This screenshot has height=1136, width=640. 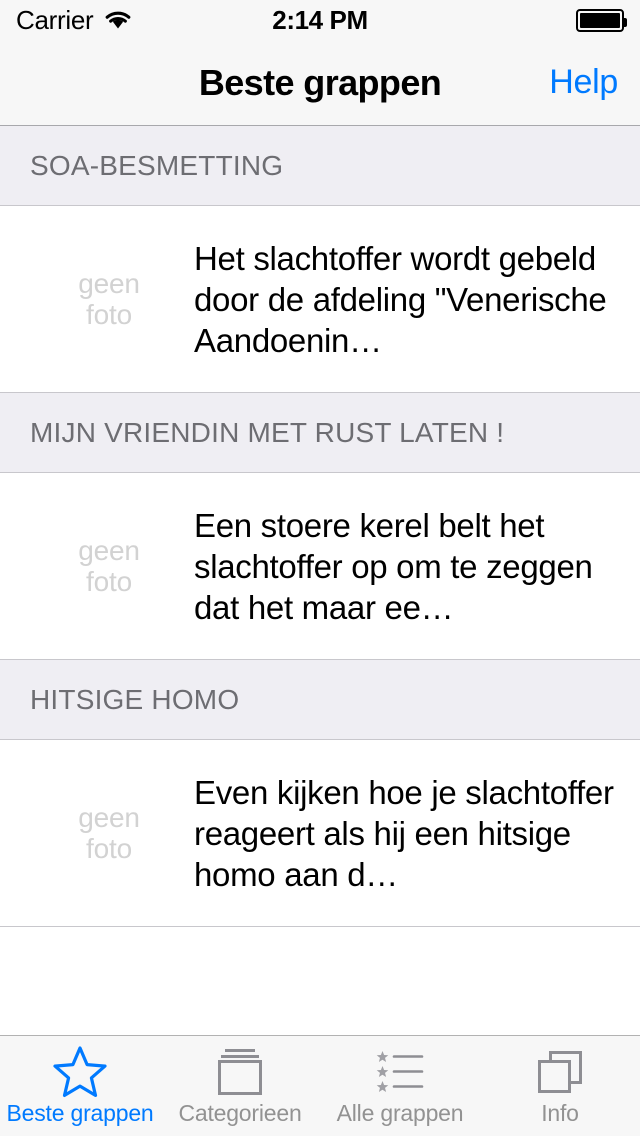 I want to click on page-title: Beste grappen, so click(x=320, y=82).